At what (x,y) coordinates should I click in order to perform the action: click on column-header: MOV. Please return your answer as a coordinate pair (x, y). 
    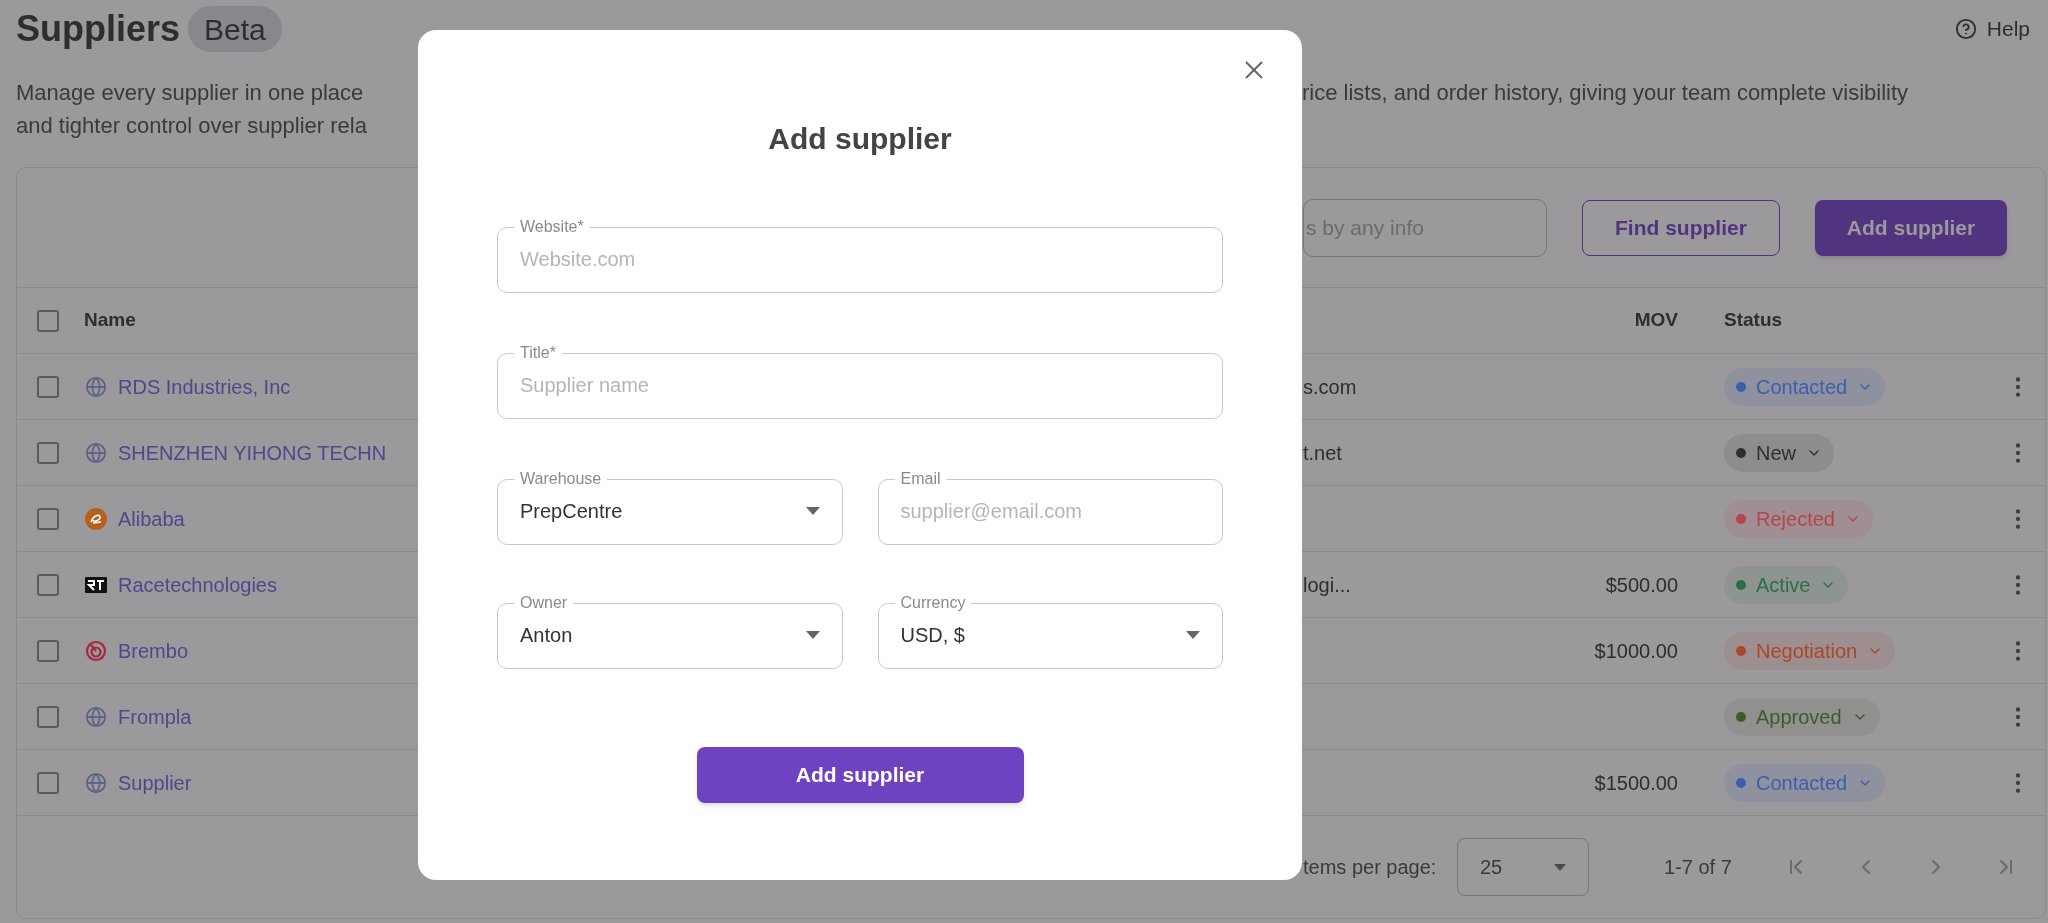
    Looking at the image, I should click on (1656, 320).